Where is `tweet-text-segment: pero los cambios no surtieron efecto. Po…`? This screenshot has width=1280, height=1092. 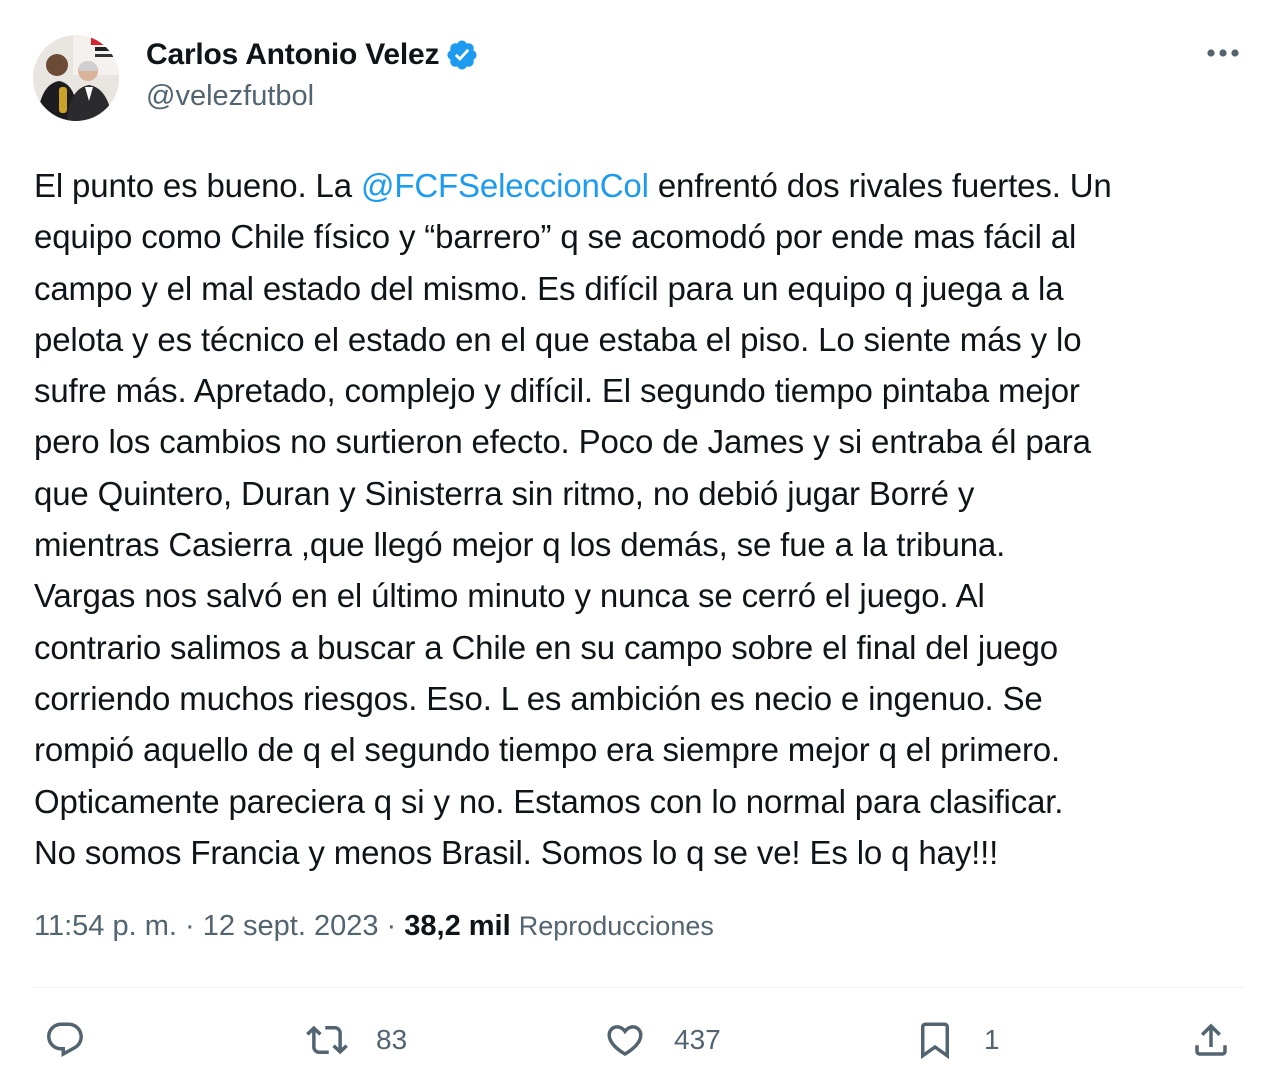 tweet-text-segment: pero los cambios no surtieron efecto. Po… is located at coordinates (562, 442).